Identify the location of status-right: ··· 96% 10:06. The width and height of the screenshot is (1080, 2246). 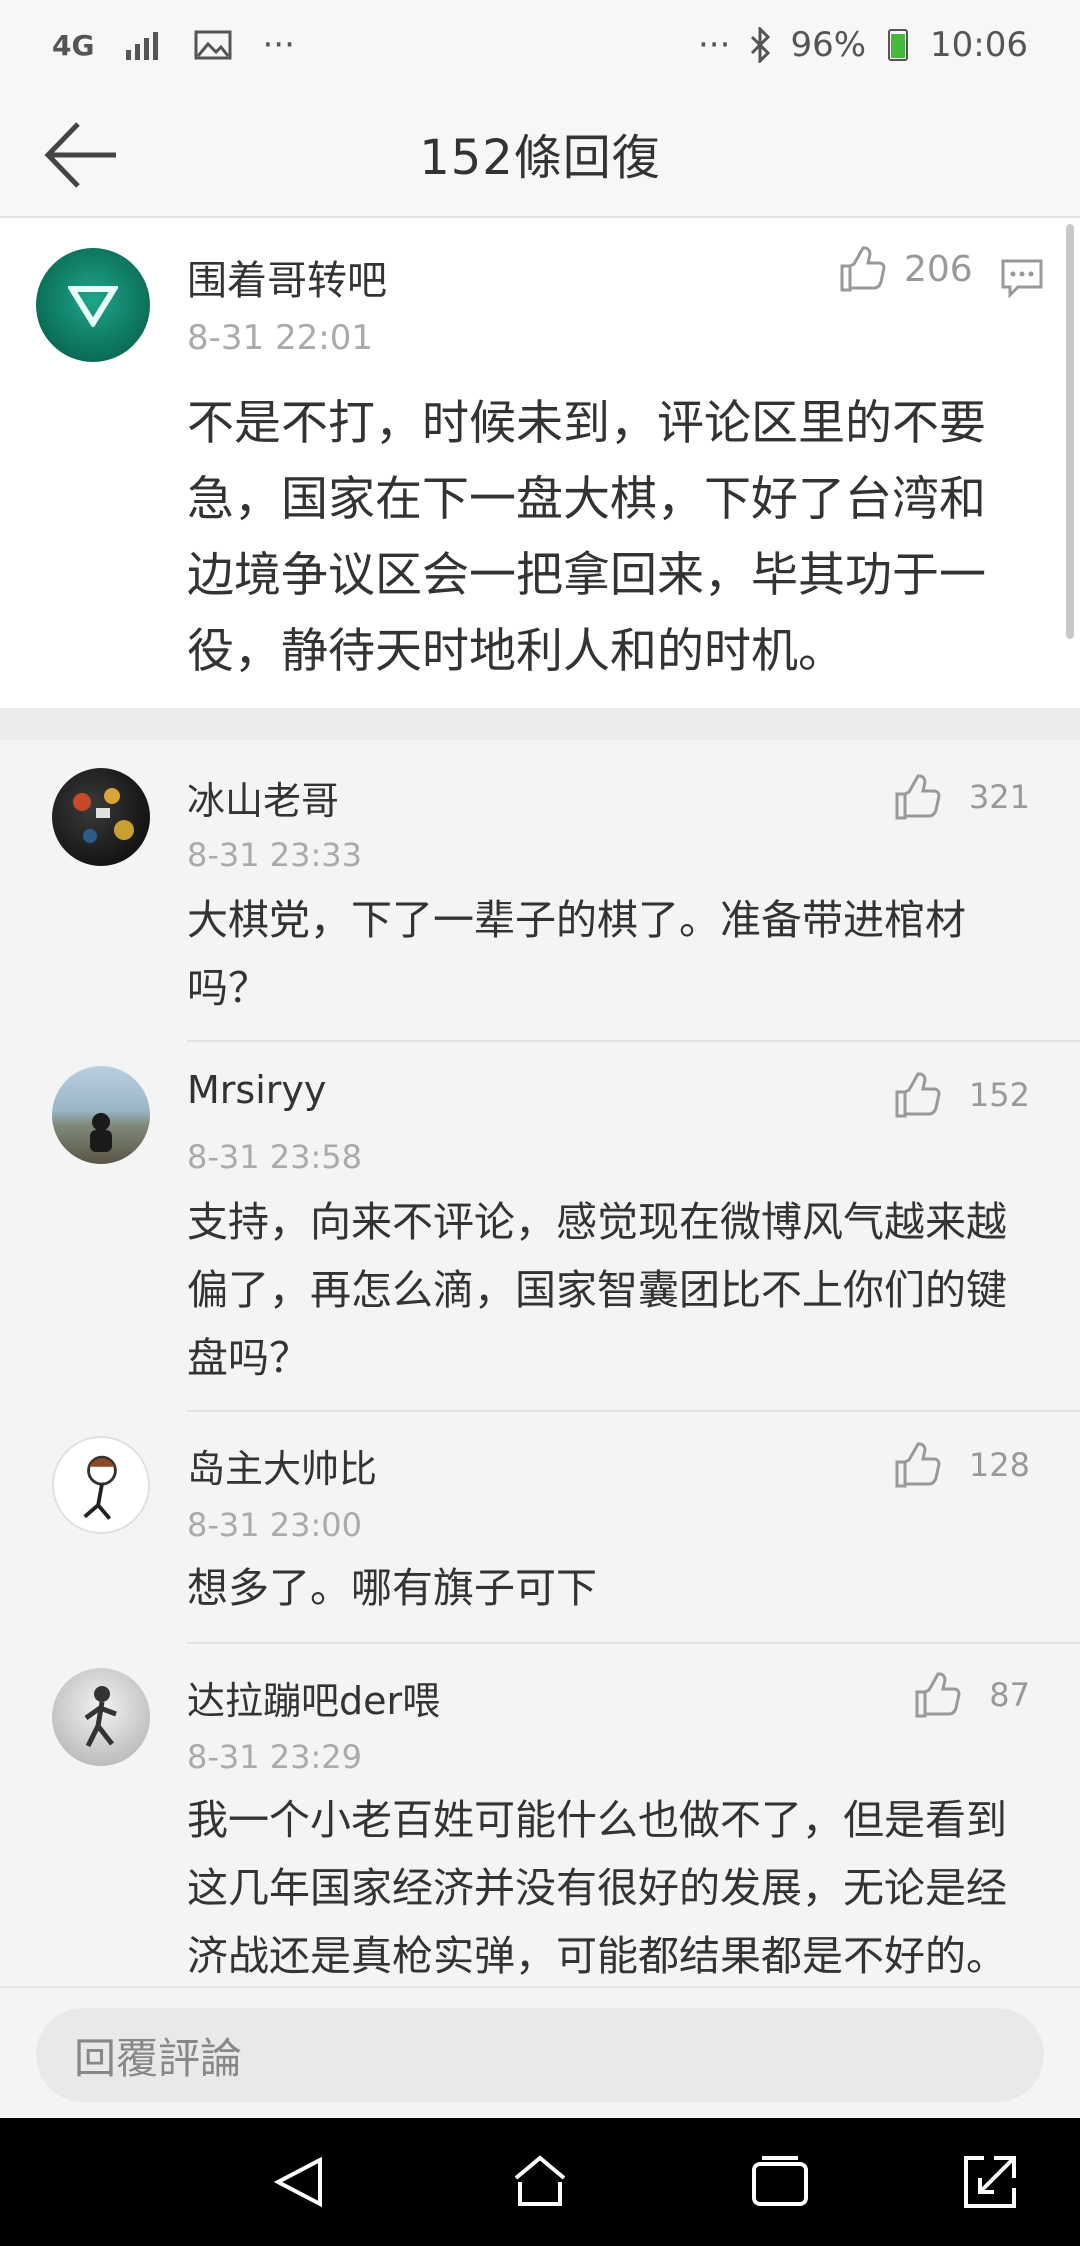
(863, 45).